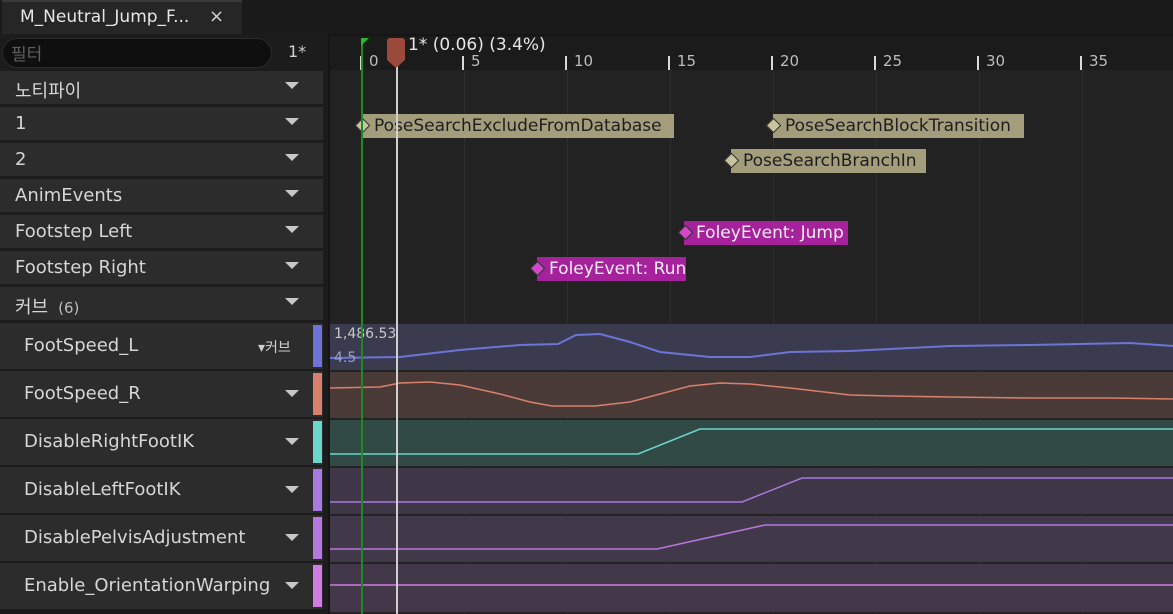 The width and height of the screenshot is (1173, 614). I want to click on curve-label: DisableLeftFootIK, so click(102, 489).